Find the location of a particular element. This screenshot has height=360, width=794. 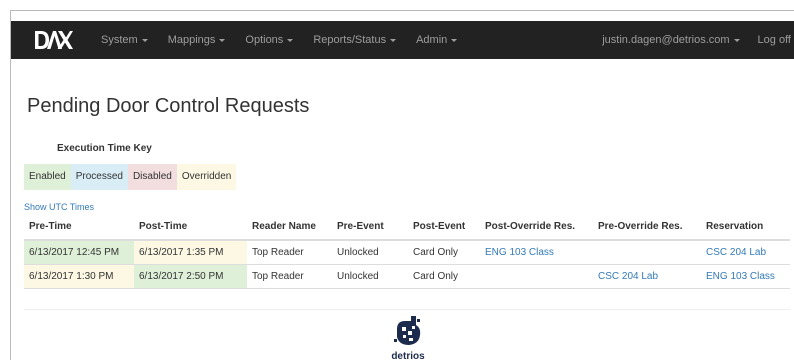

footer-logo: detrios is located at coordinates (408, 337).